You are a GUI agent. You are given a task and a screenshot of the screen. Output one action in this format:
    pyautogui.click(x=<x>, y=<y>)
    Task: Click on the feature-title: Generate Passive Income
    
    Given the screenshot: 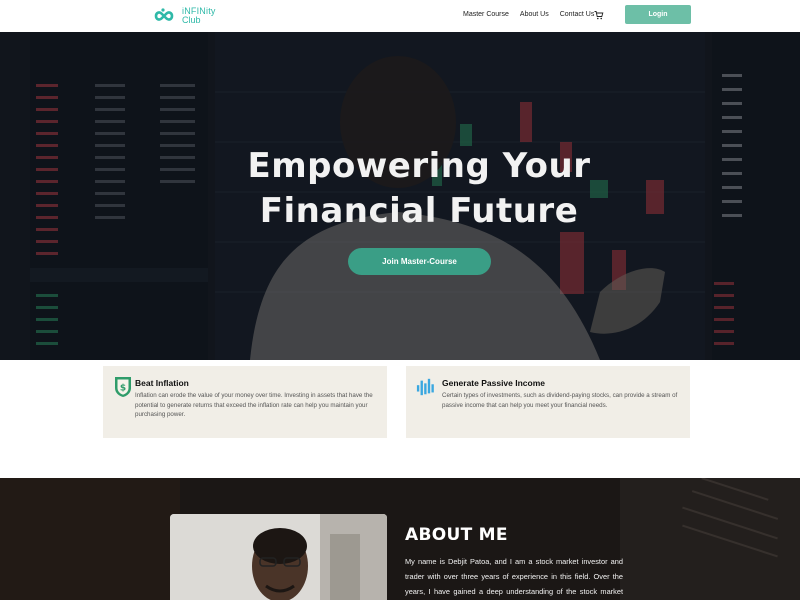 What is the action you would take?
    pyautogui.click(x=494, y=383)
    